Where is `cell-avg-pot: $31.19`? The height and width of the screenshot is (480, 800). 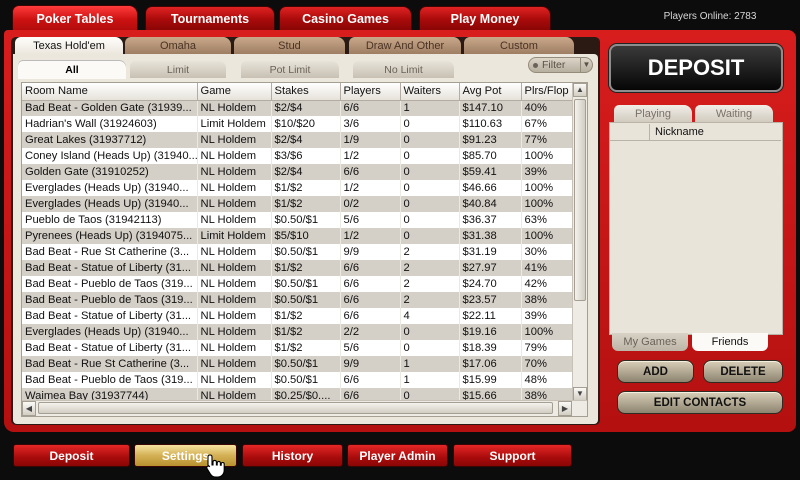 cell-avg-pot: $31.19 is located at coordinates (490, 252).